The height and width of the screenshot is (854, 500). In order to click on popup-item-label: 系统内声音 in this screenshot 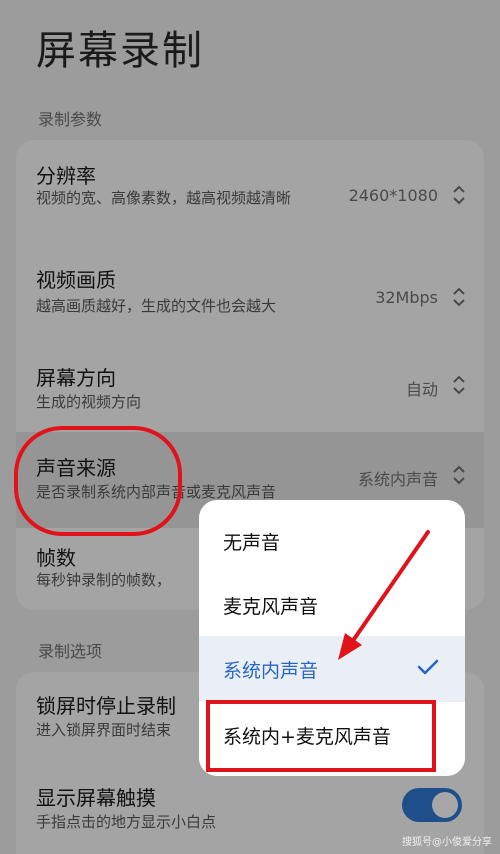, I will do `click(271, 671)`.